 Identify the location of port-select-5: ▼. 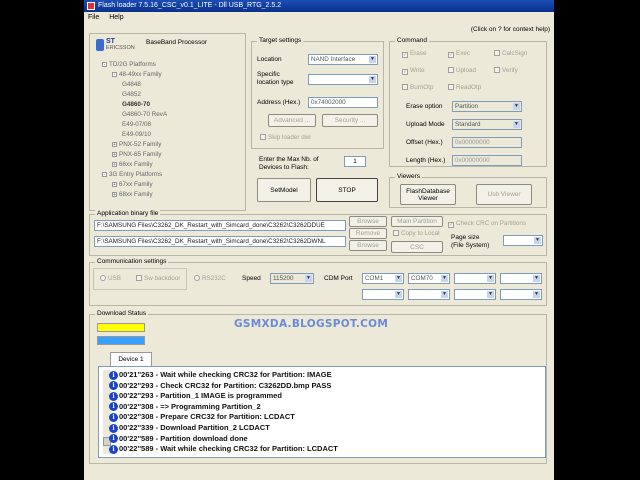
(383, 294).